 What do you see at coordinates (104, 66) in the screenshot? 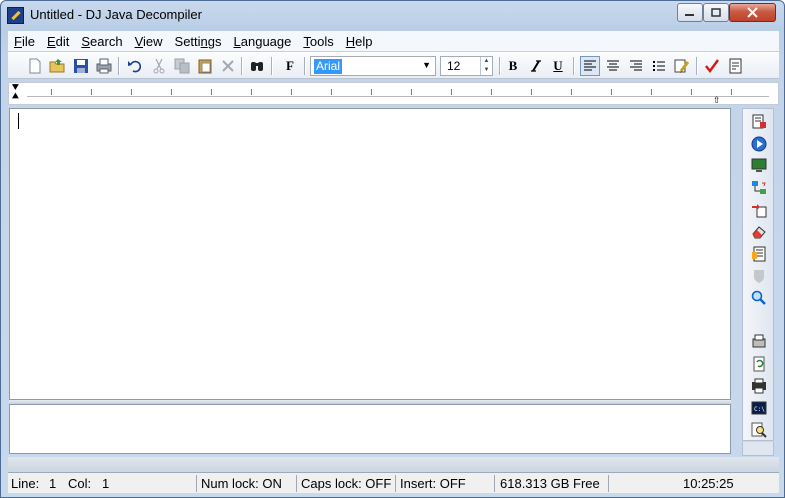
I see `print-button` at bounding box center [104, 66].